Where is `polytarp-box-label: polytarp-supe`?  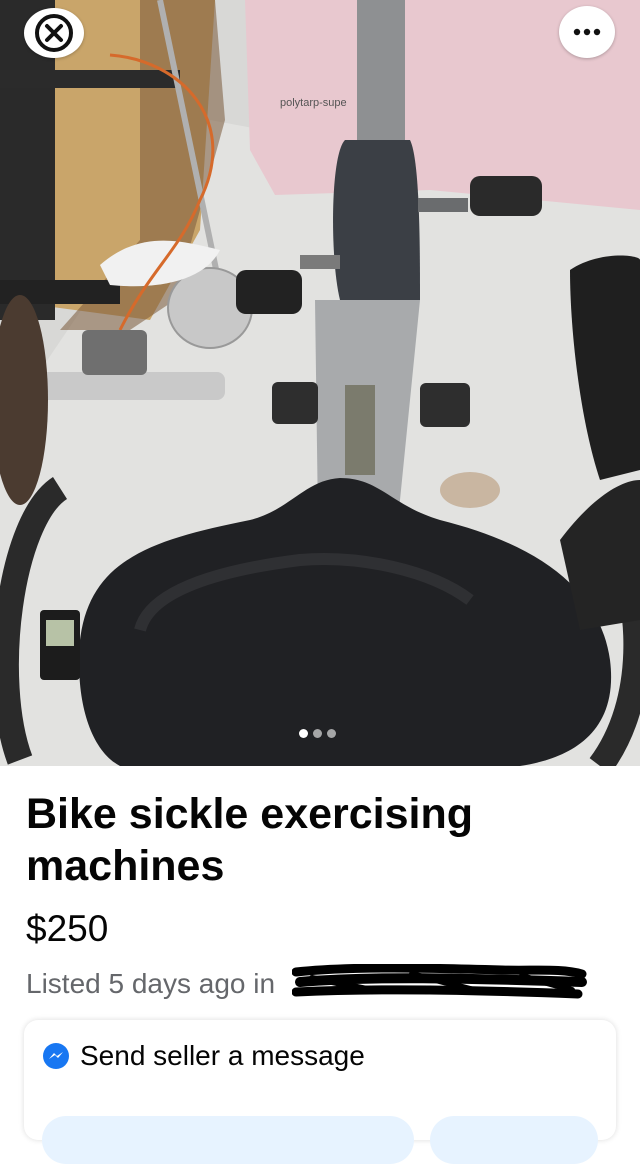 polytarp-box-label: polytarp-supe is located at coordinates (313, 103).